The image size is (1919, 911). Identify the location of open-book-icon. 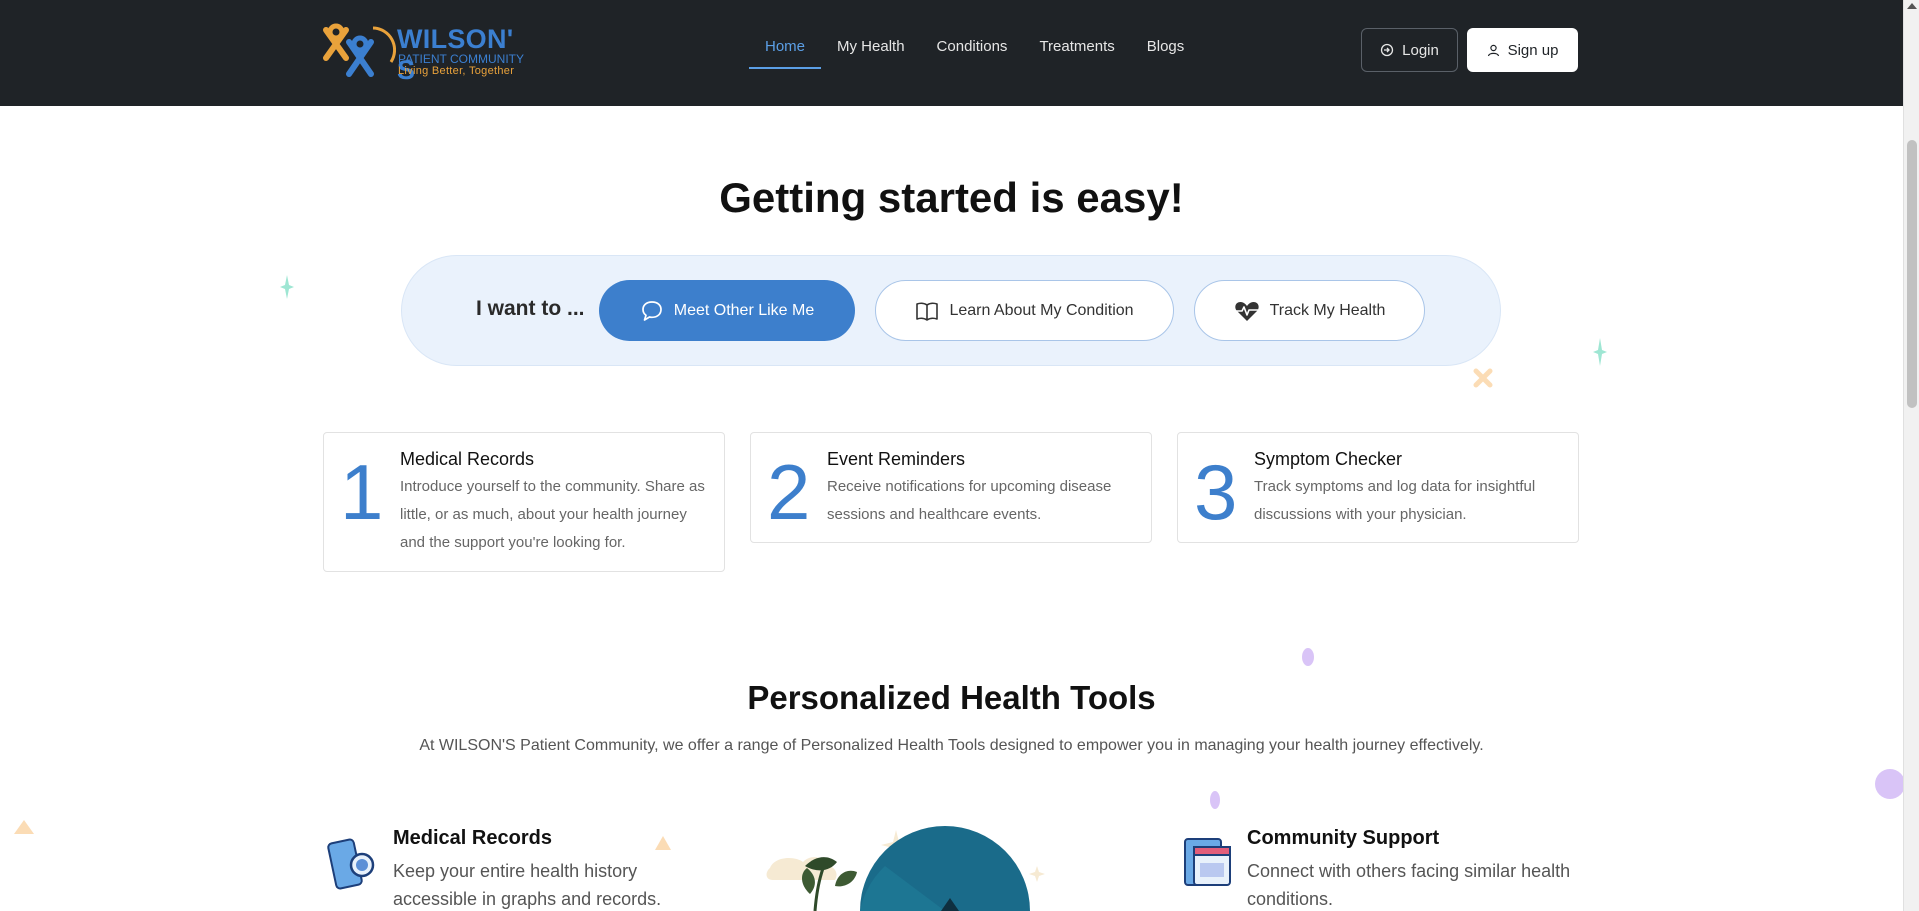
(927, 311).